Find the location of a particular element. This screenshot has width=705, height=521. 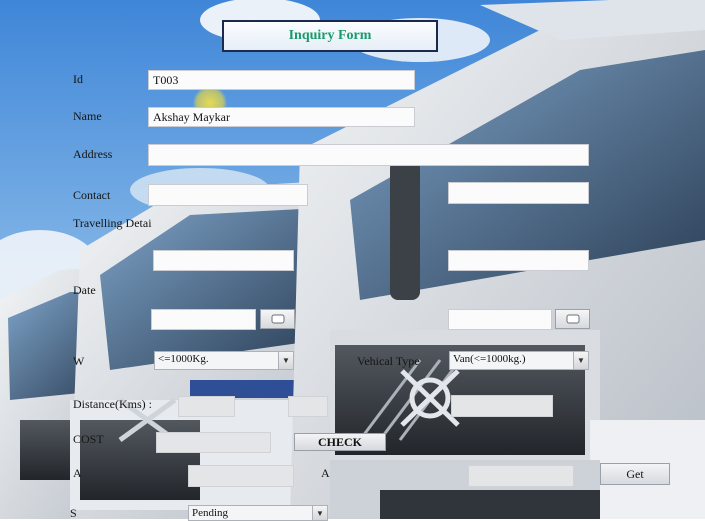

row-a-field is located at coordinates (241, 476).